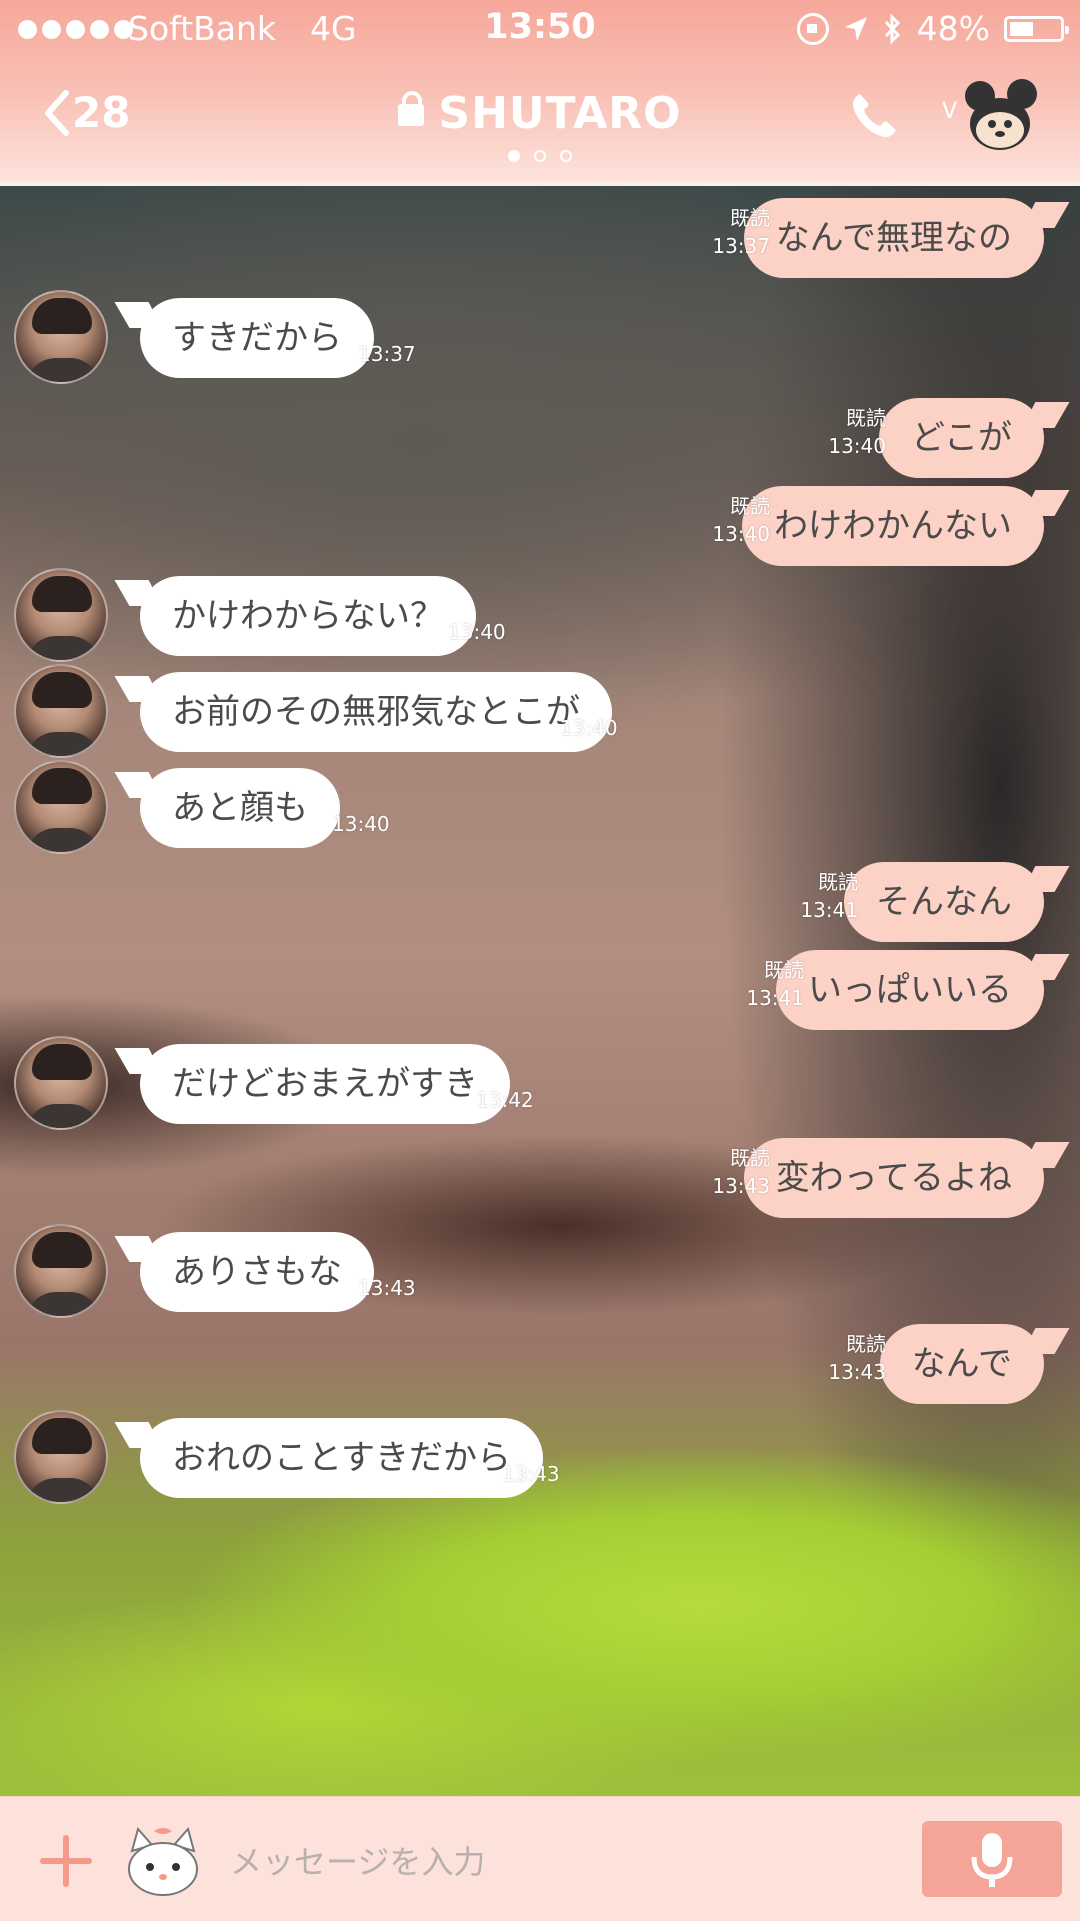 The width and height of the screenshot is (1080, 1921). I want to click on contact-name: SHUTARO, so click(560, 113).